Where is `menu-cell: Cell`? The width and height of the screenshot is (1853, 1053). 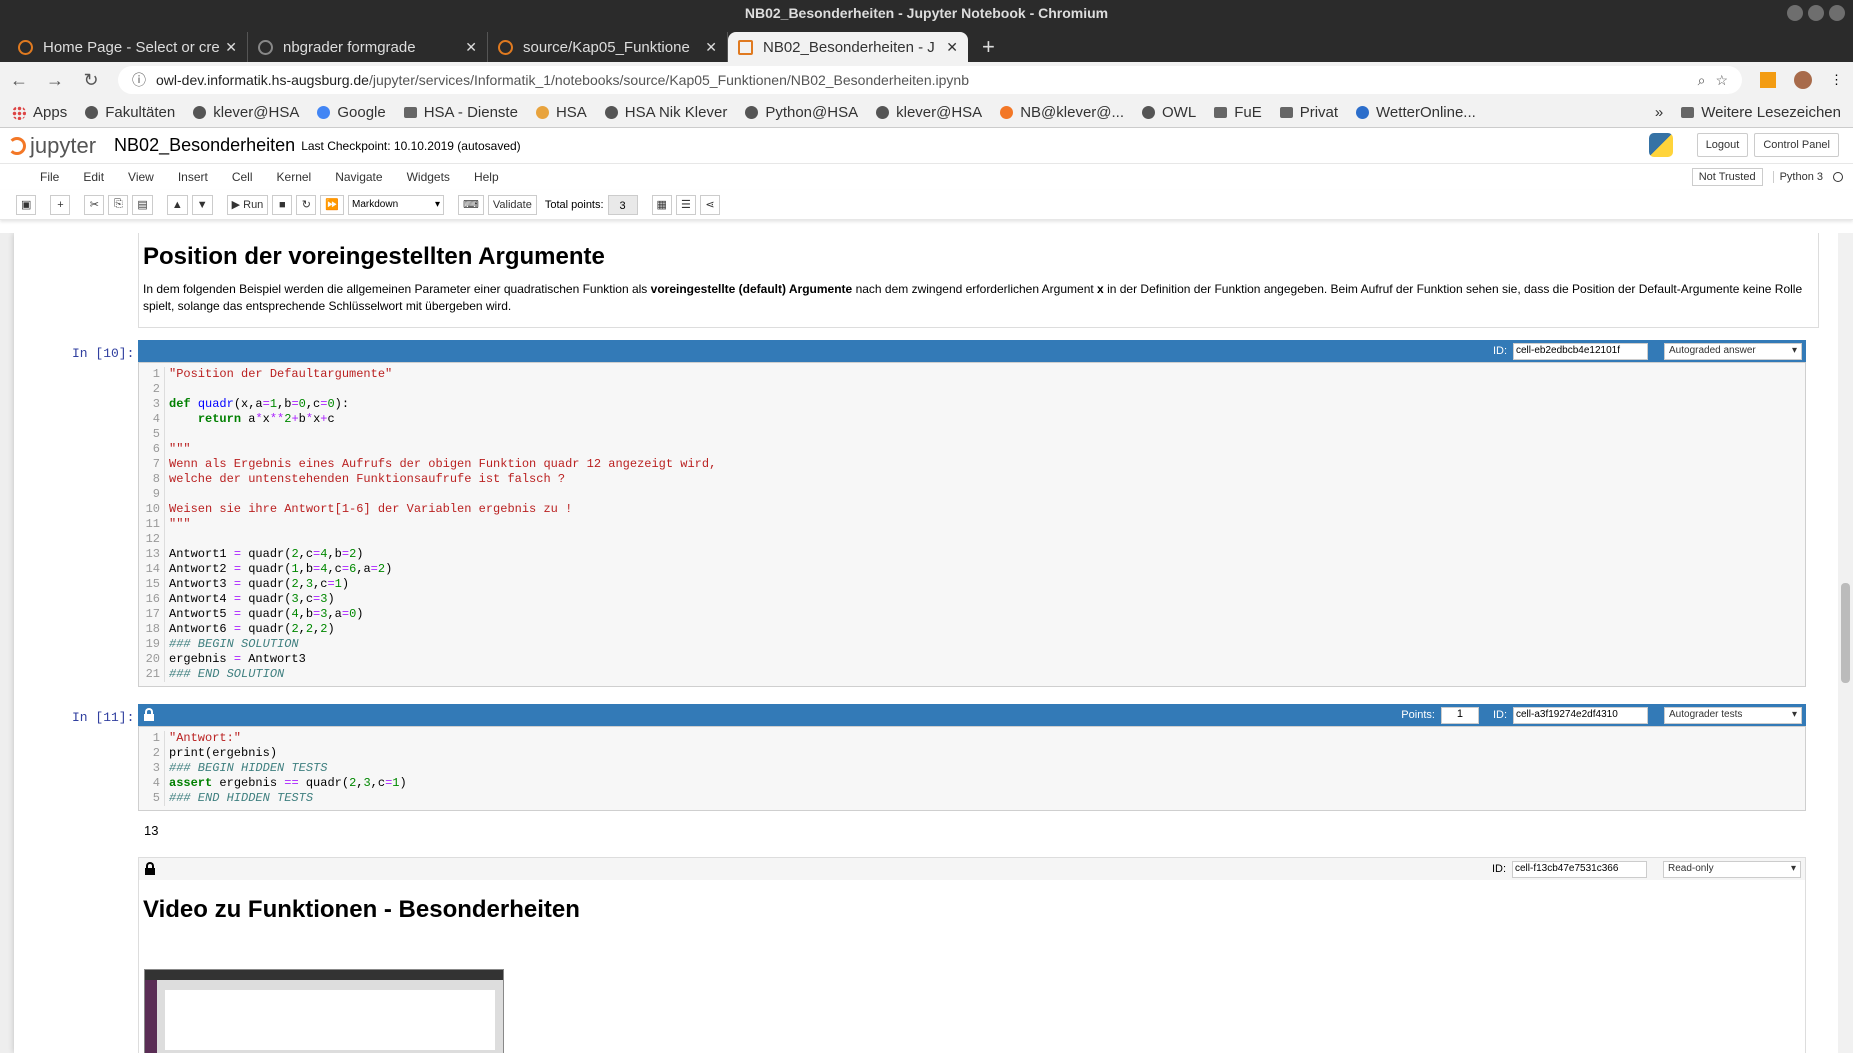
menu-cell: Cell is located at coordinates (242, 177).